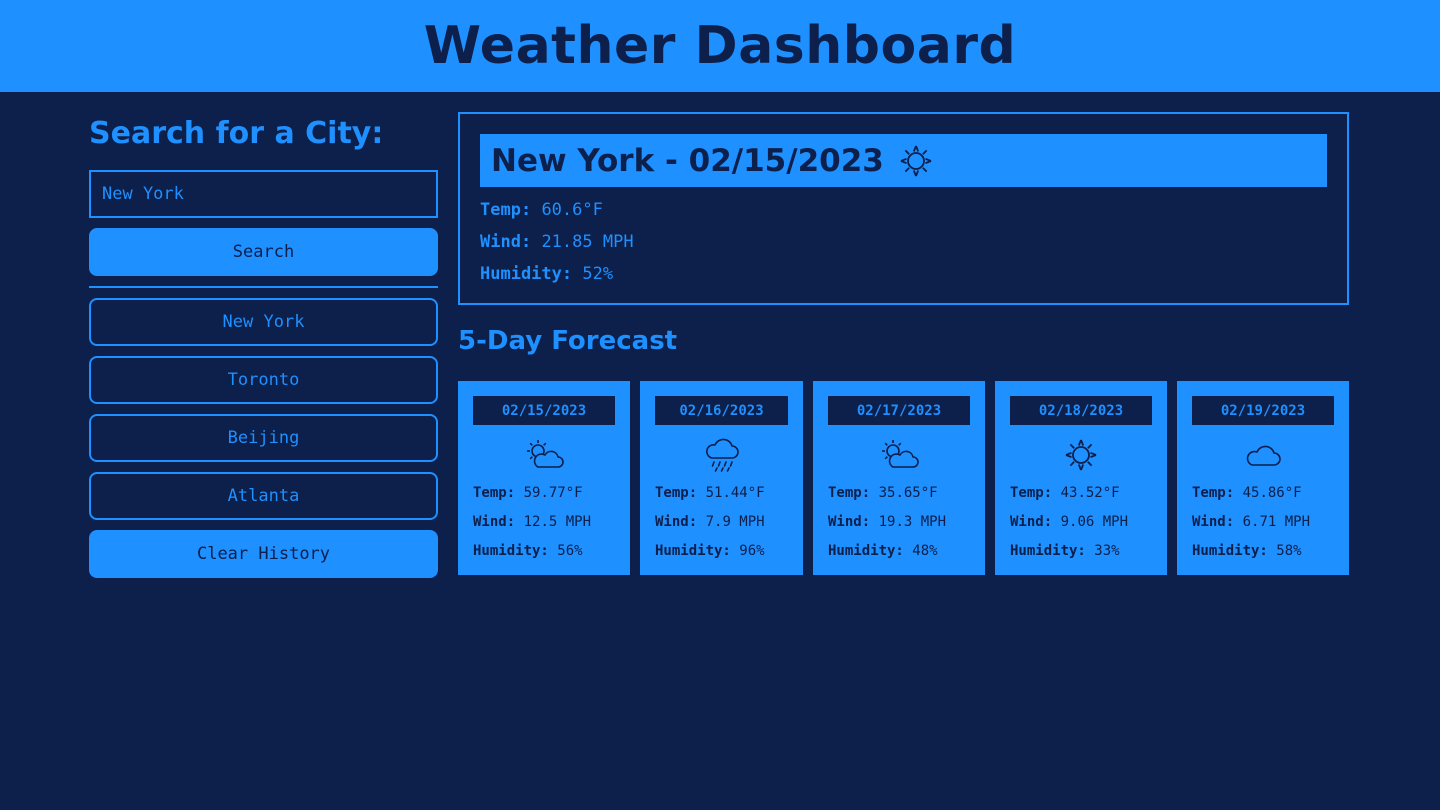 Image resolution: width=1440 pixels, height=810 pixels. What do you see at coordinates (263, 322) in the screenshot?
I see `history-button-new-york: New York` at bounding box center [263, 322].